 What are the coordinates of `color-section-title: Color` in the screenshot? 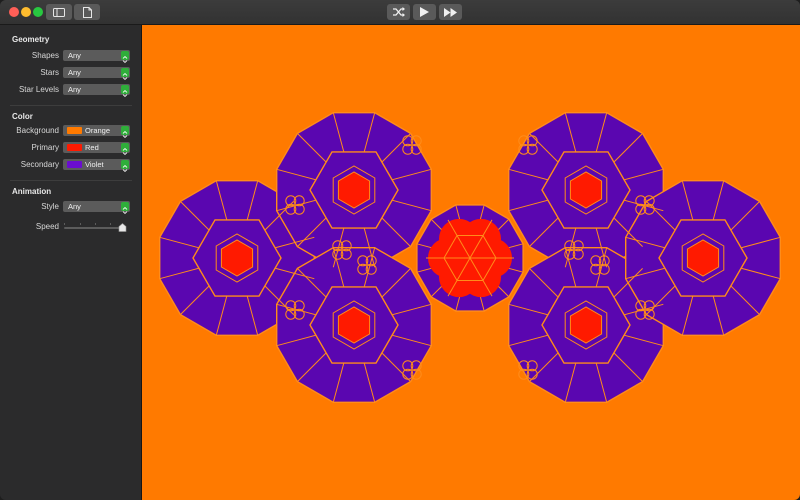 It's located at (22, 116).